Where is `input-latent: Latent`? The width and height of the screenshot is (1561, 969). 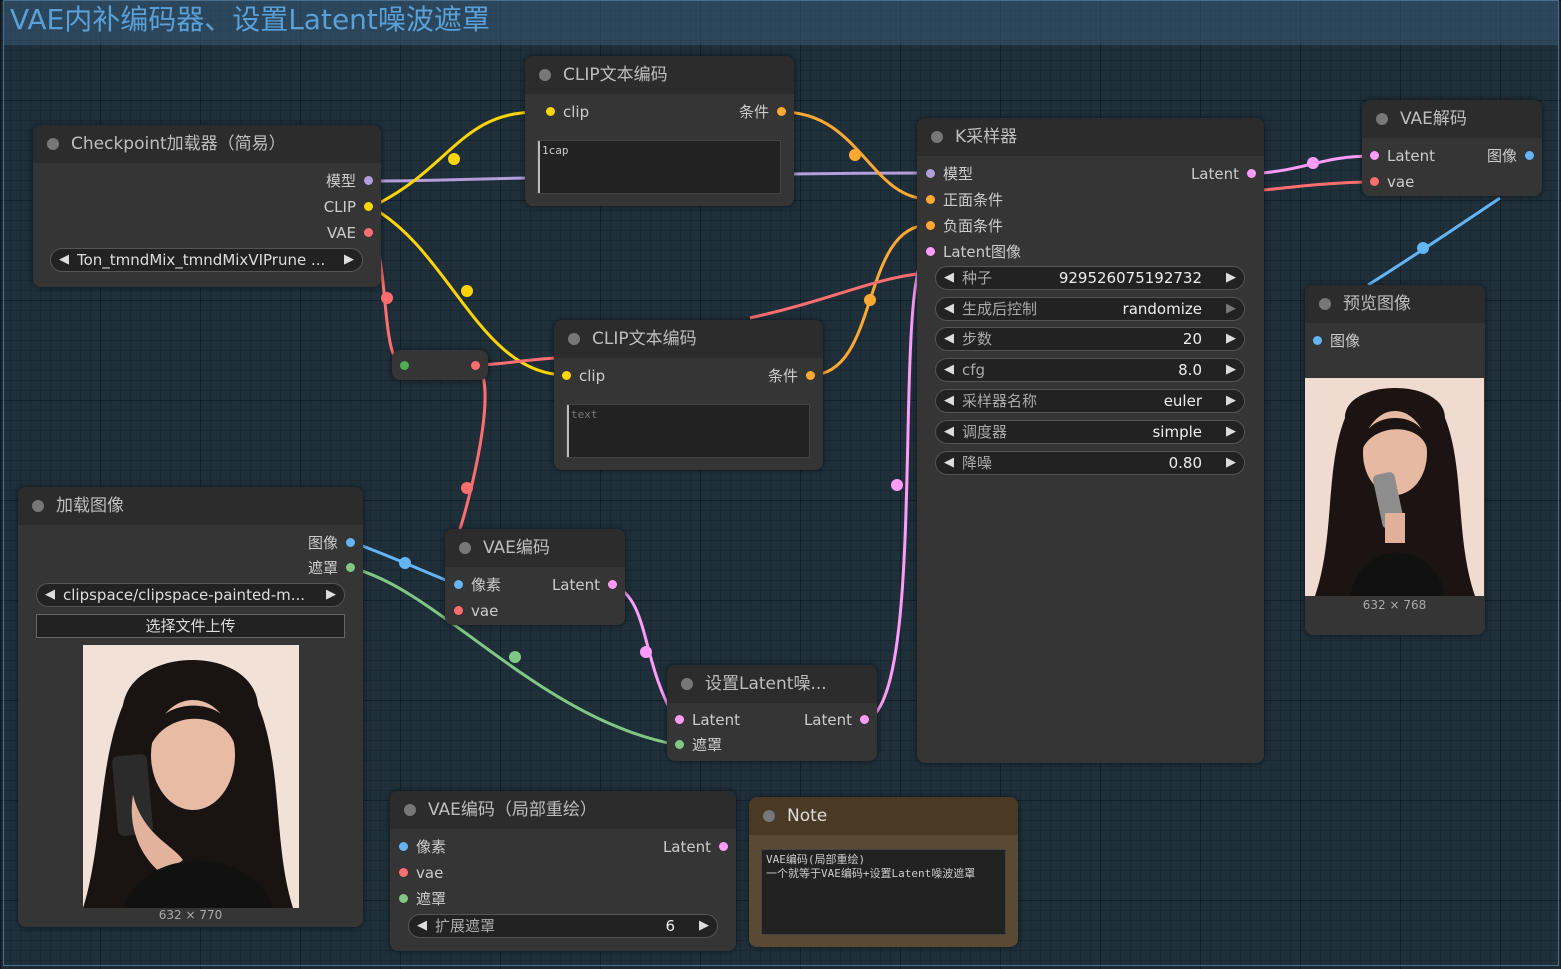
input-latent: Latent is located at coordinates (707, 720).